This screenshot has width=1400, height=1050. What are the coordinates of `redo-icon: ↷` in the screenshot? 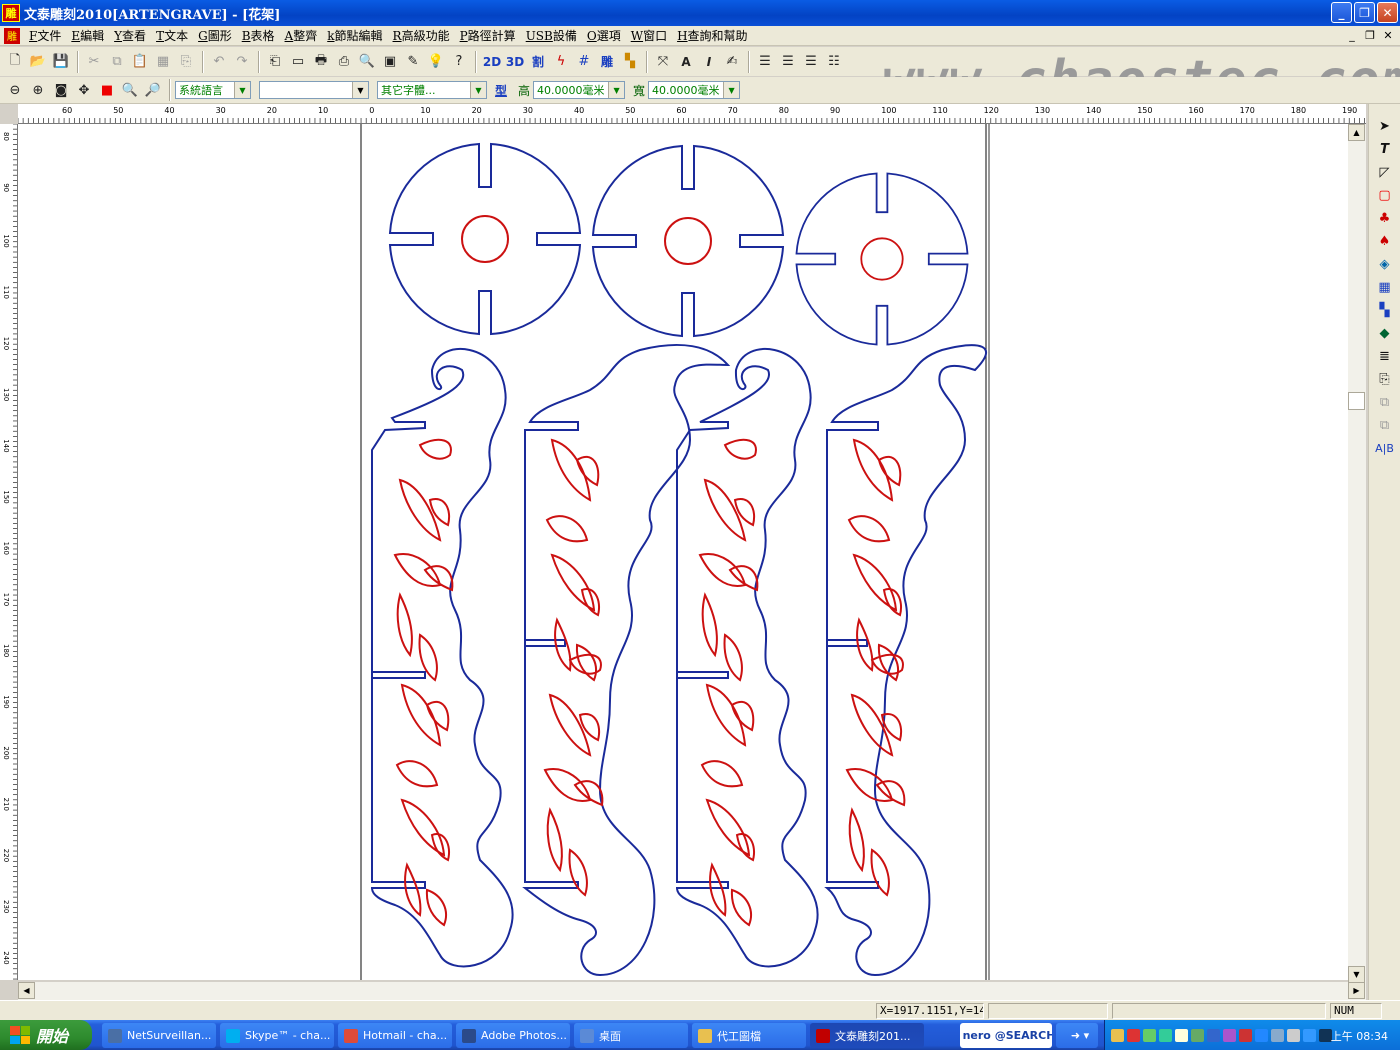 It's located at (242, 62).